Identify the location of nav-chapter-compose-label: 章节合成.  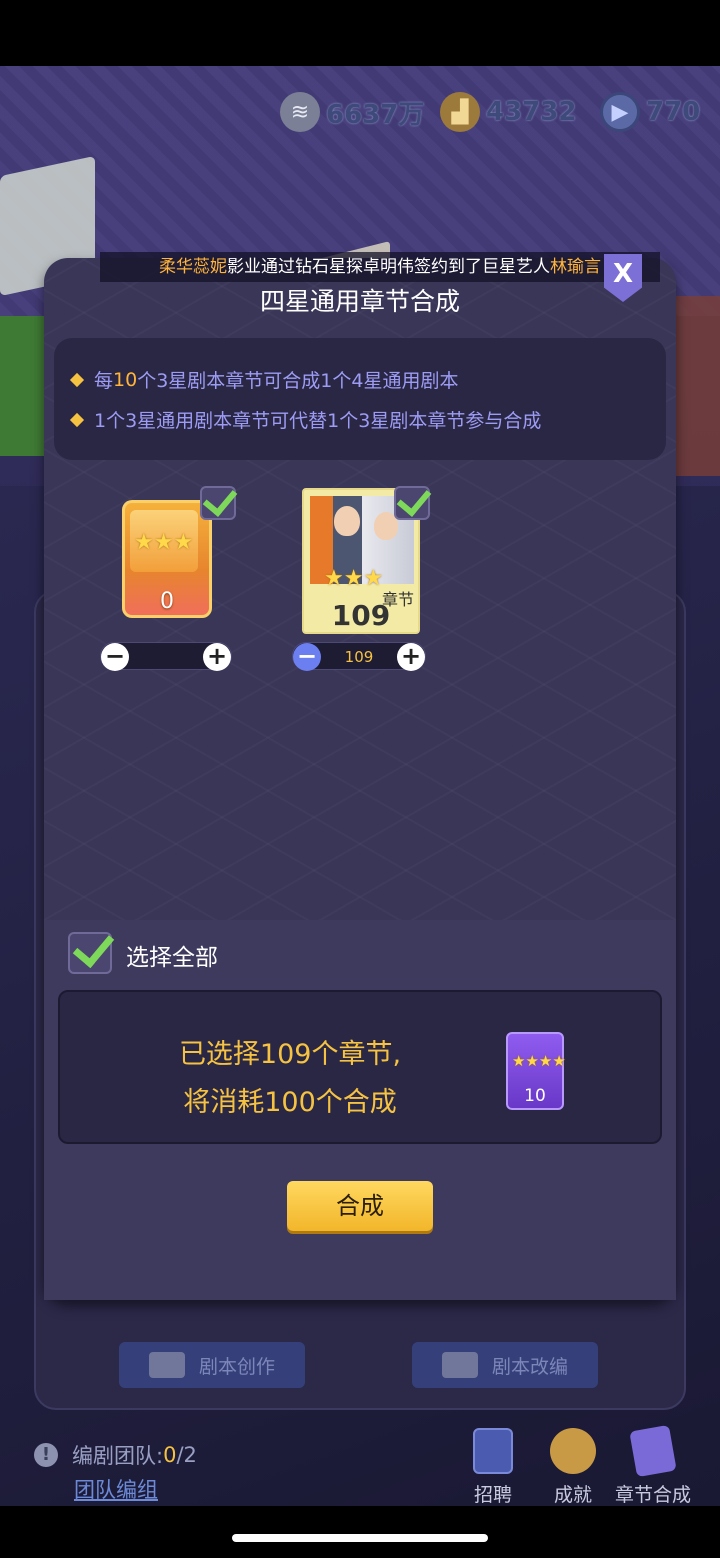
(652, 1495).